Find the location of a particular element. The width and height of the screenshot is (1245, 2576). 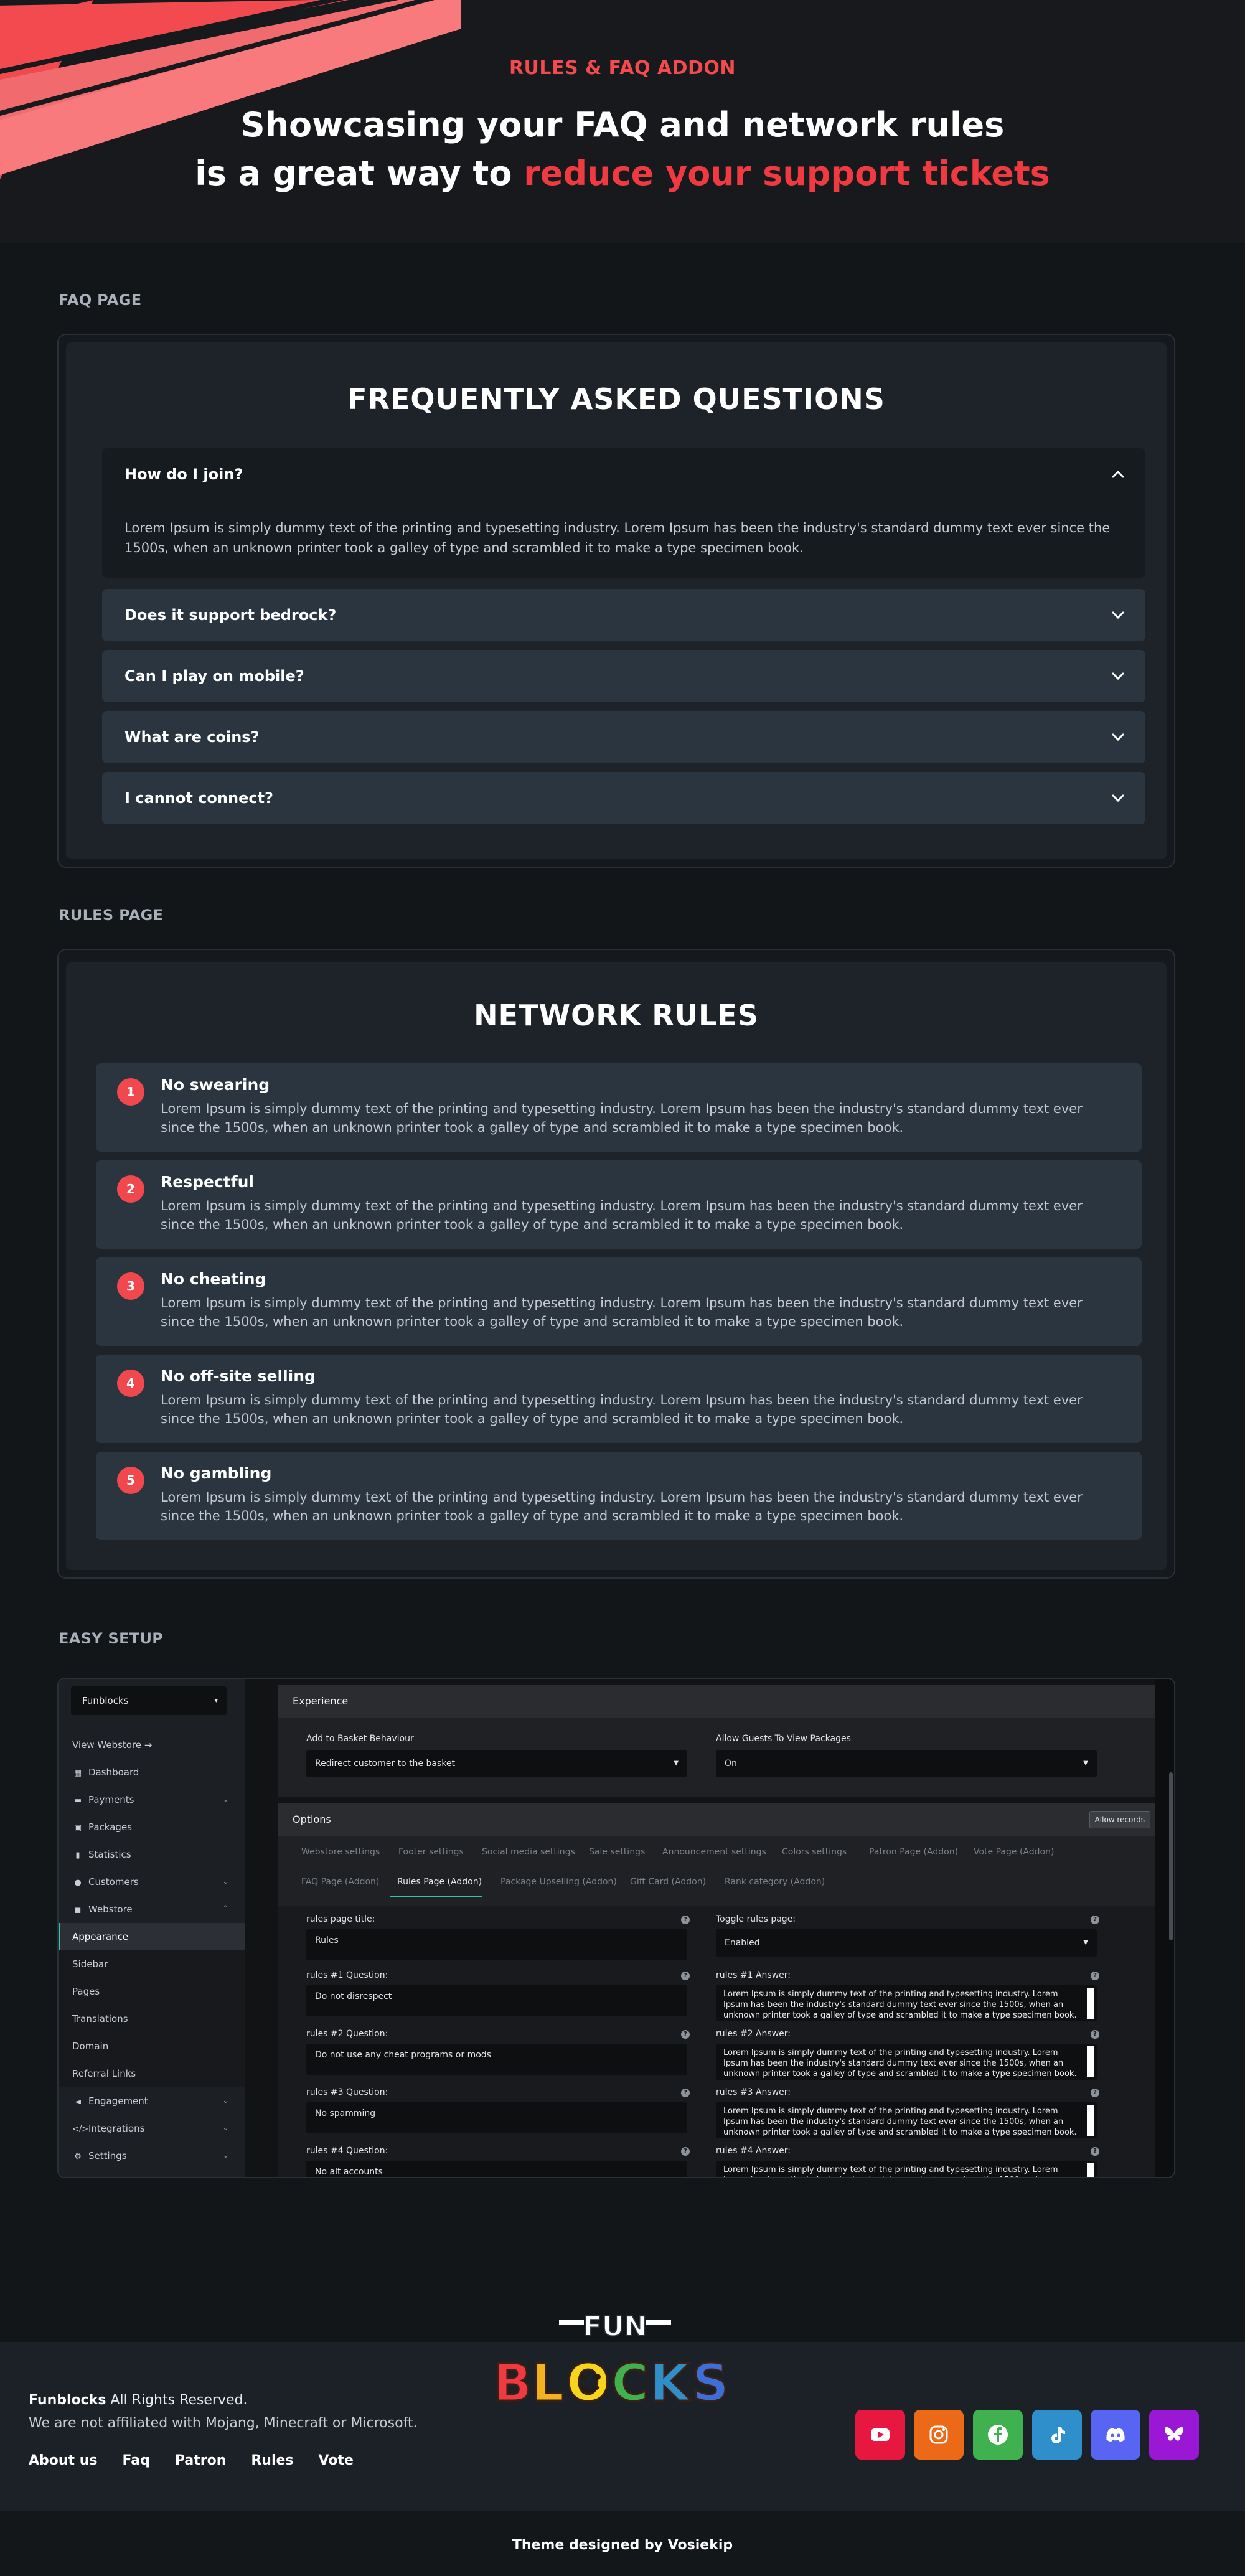

sidebar-item-payments: ▬ Payments ⌄ is located at coordinates (152, 1799).